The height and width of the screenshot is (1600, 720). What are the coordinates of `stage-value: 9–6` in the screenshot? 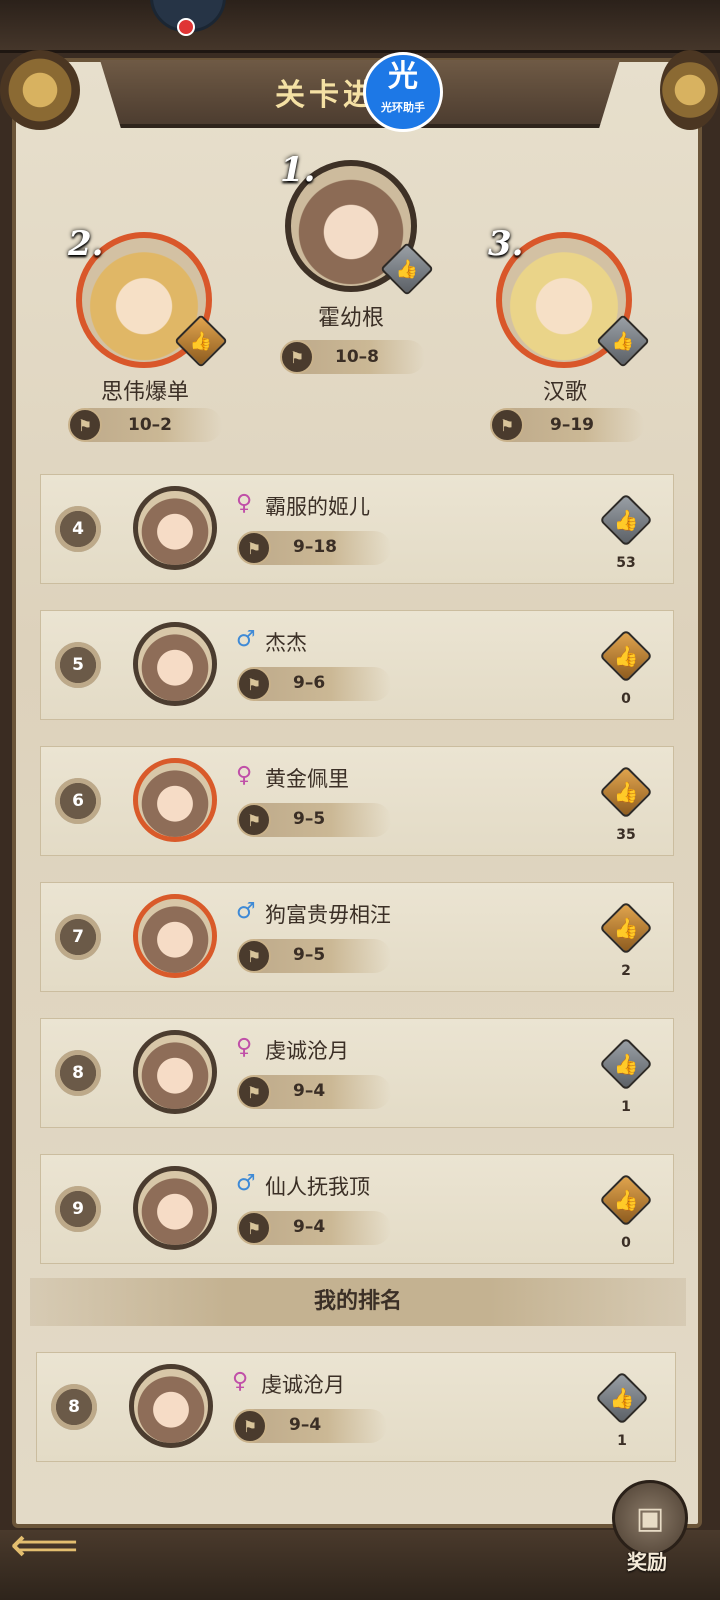 It's located at (309, 683).